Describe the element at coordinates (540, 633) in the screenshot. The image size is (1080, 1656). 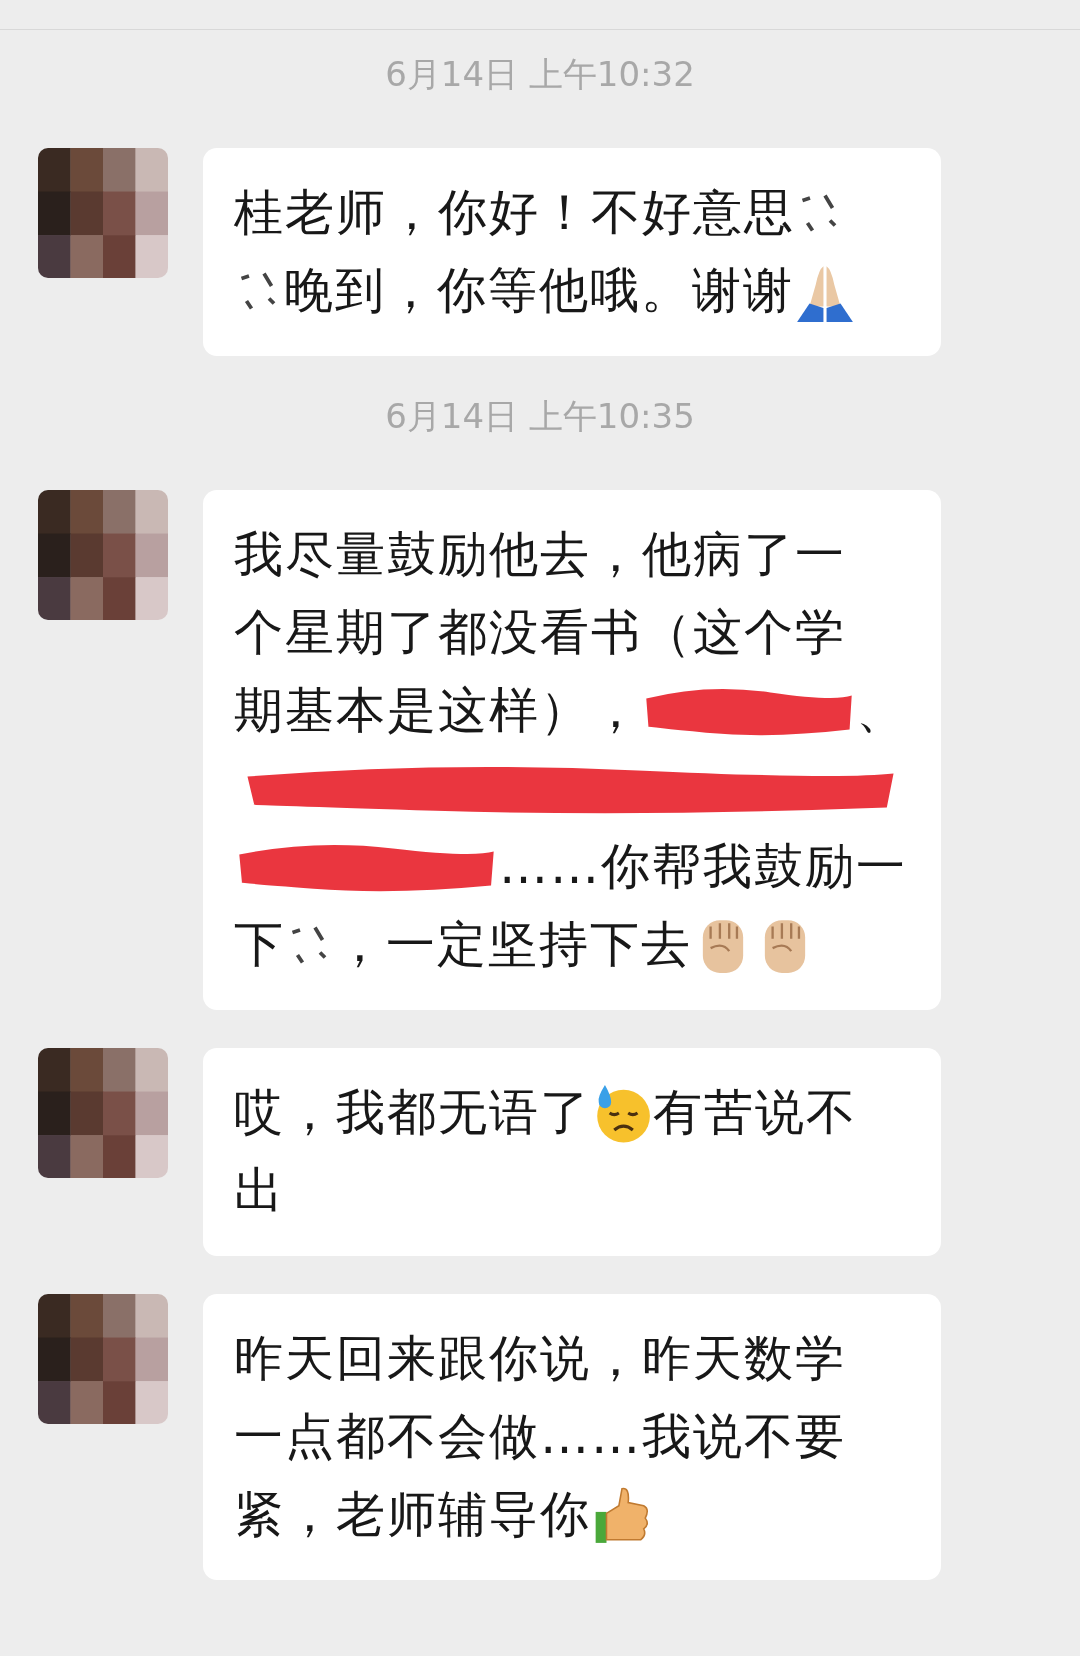
I see `message-text: 个星期了都没看书（这个学` at that location.